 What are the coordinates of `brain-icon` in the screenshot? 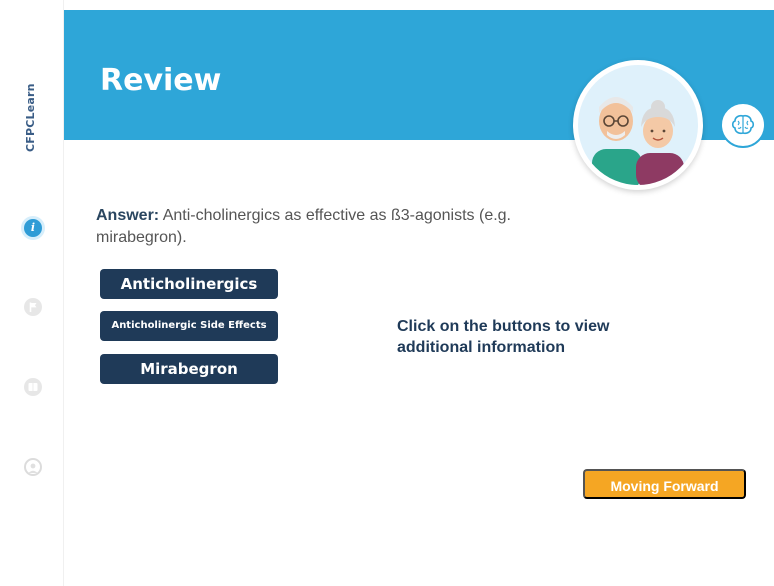 It's located at (743, 124).